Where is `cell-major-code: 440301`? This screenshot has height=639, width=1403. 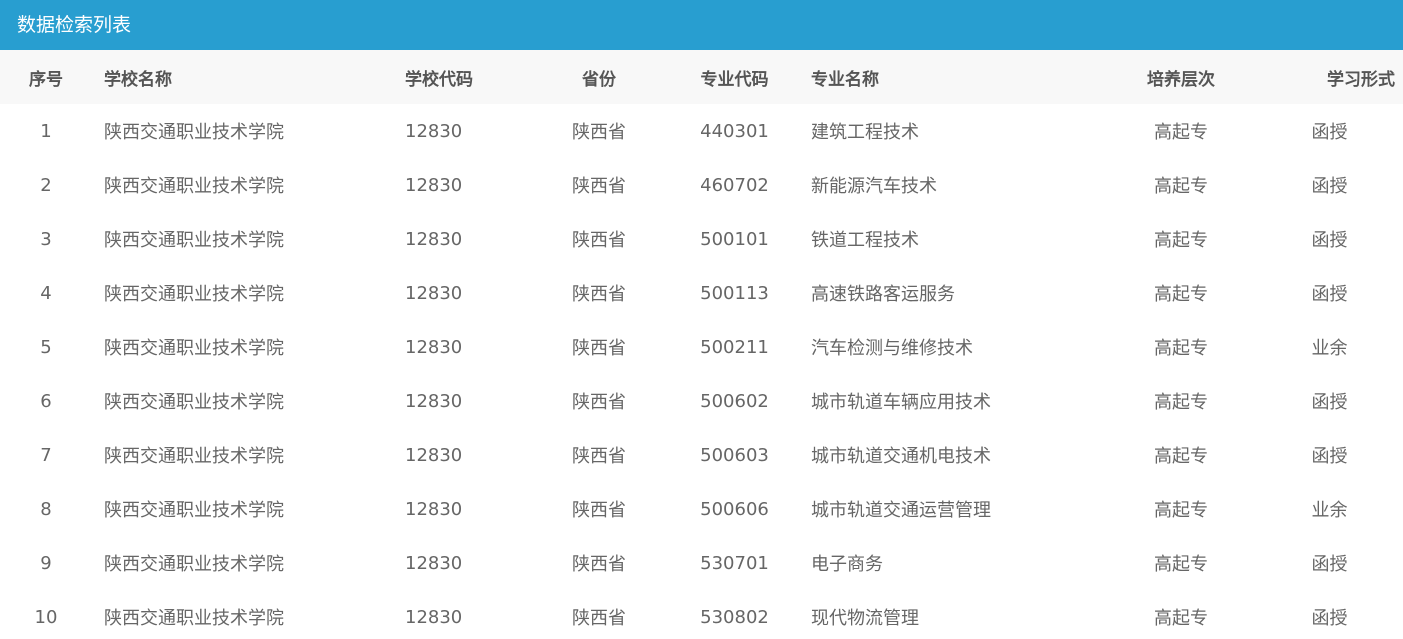 cell-major-code: 440301 is located at coordinates (734, 131).